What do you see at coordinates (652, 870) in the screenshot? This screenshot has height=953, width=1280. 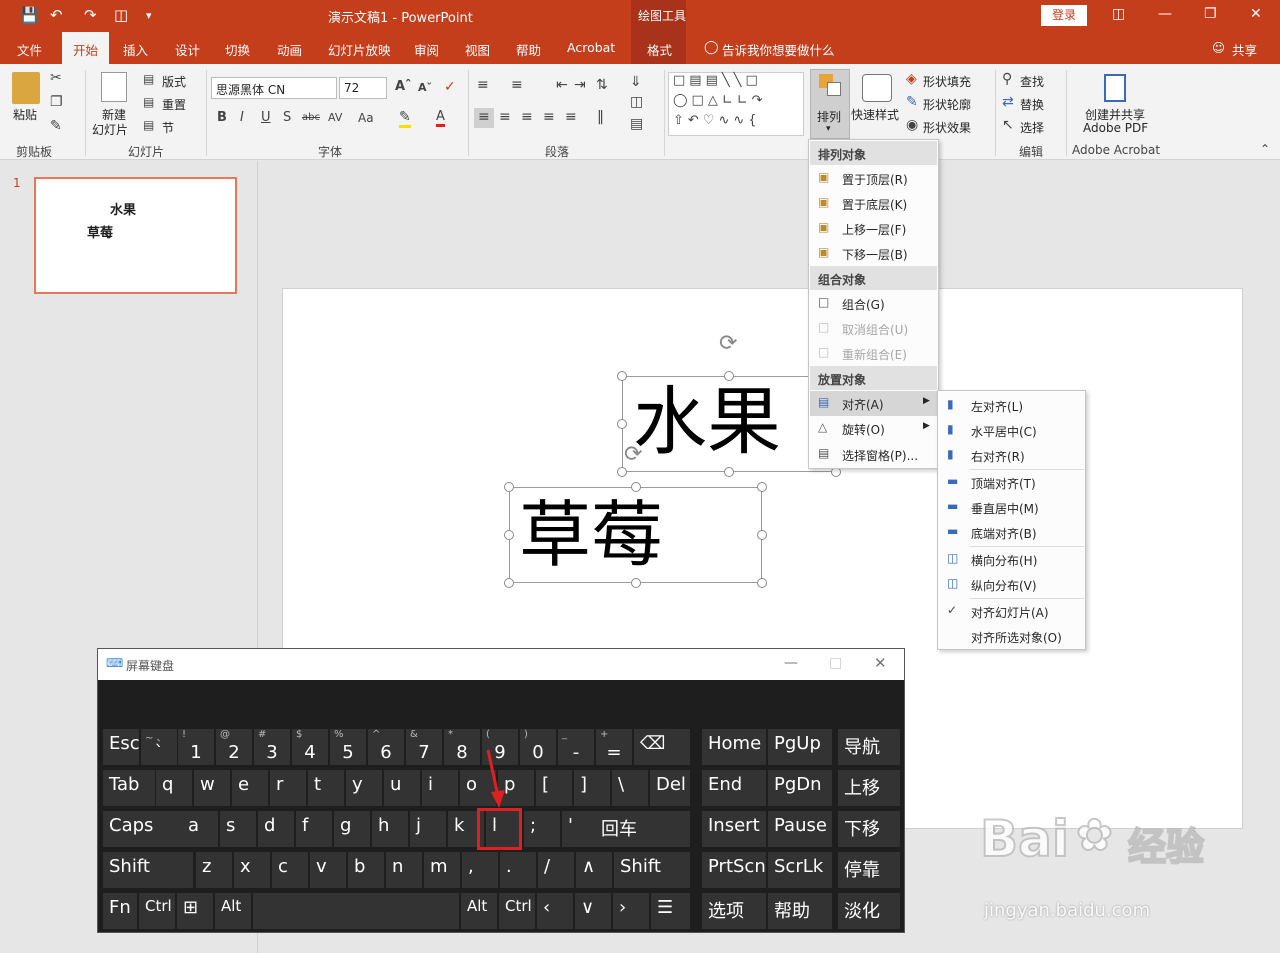 I see `key: Shift` at bounding box center [652, 870].